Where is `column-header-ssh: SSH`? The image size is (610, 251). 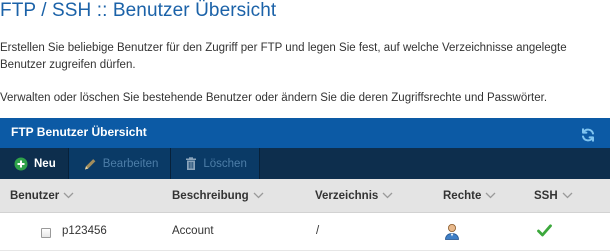
column-header-ssh: SSH is located at coordinates (553, 196).